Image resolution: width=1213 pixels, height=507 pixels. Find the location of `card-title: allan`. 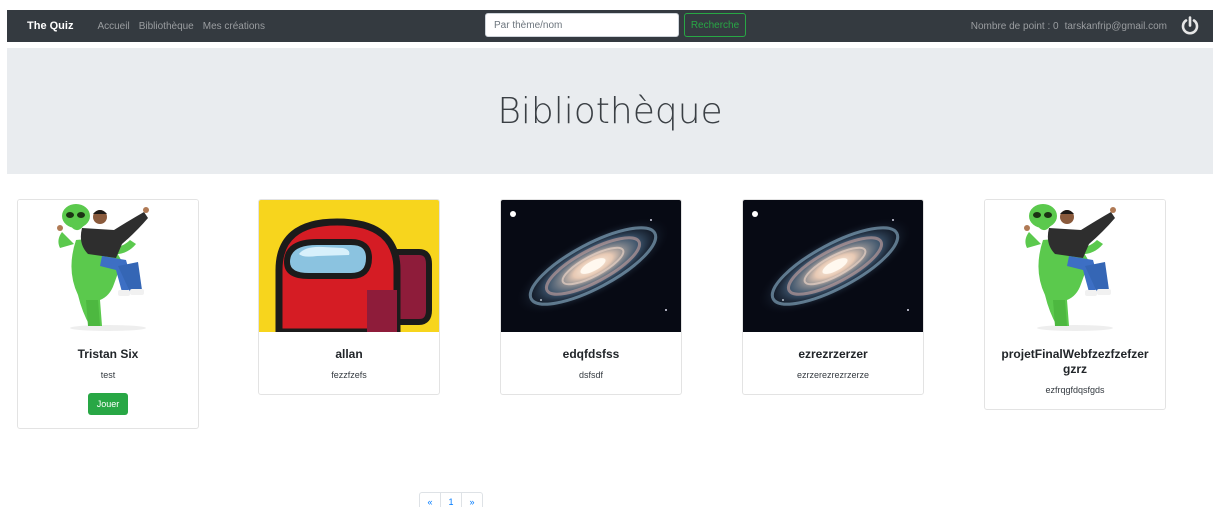

card-title: allan is located at coordinates (349, 354).